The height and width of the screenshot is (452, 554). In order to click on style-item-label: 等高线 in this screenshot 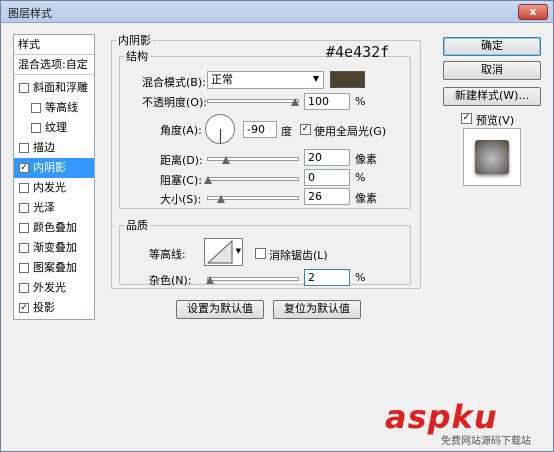, I will do `click(61, 107)`.